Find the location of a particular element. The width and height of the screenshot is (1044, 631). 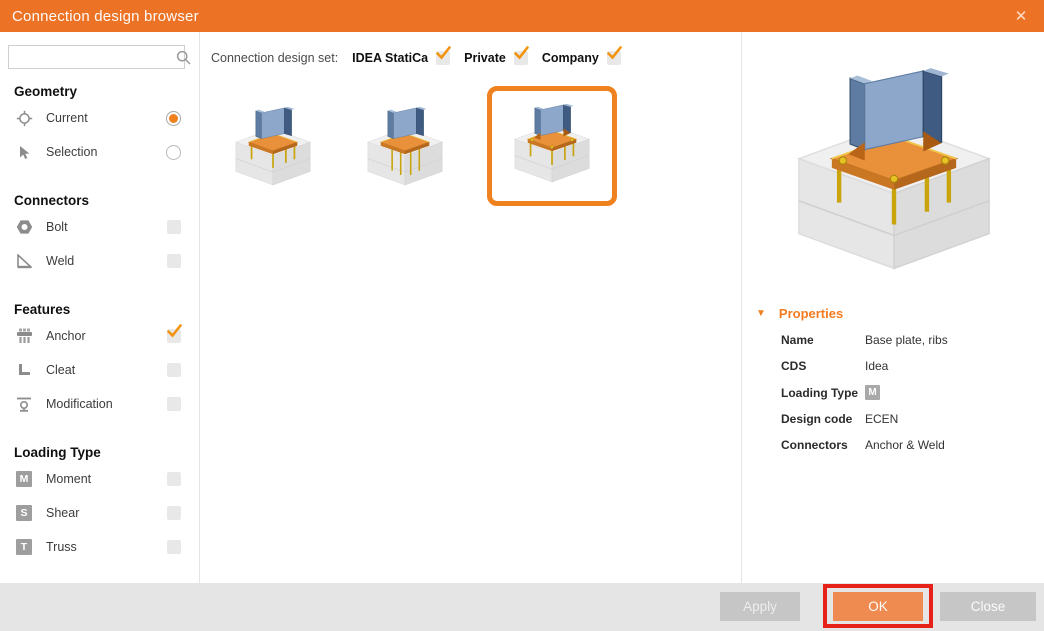

current-radio is located at coordinates (173, 118).